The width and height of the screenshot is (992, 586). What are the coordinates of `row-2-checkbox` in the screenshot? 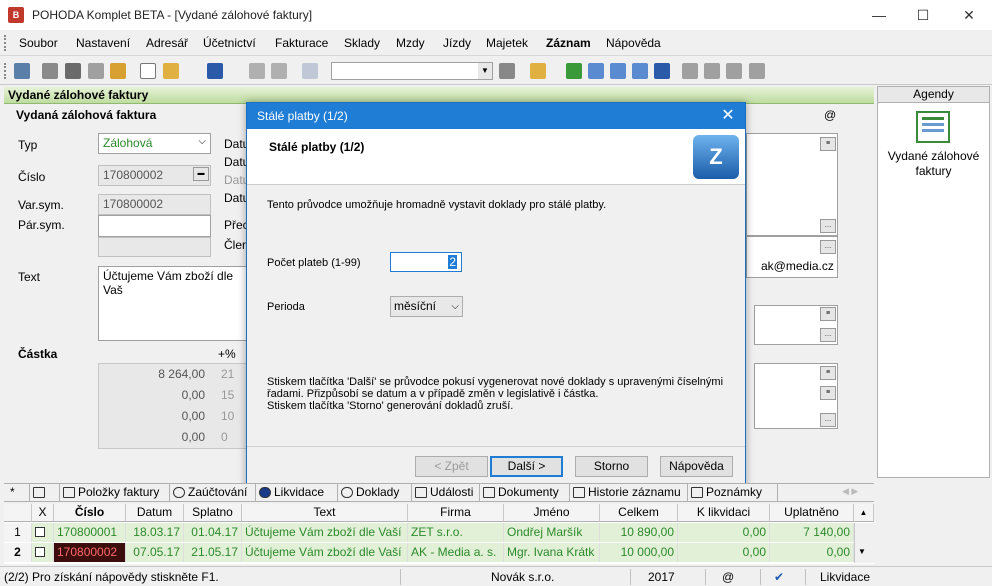 It's located at (43, 552).